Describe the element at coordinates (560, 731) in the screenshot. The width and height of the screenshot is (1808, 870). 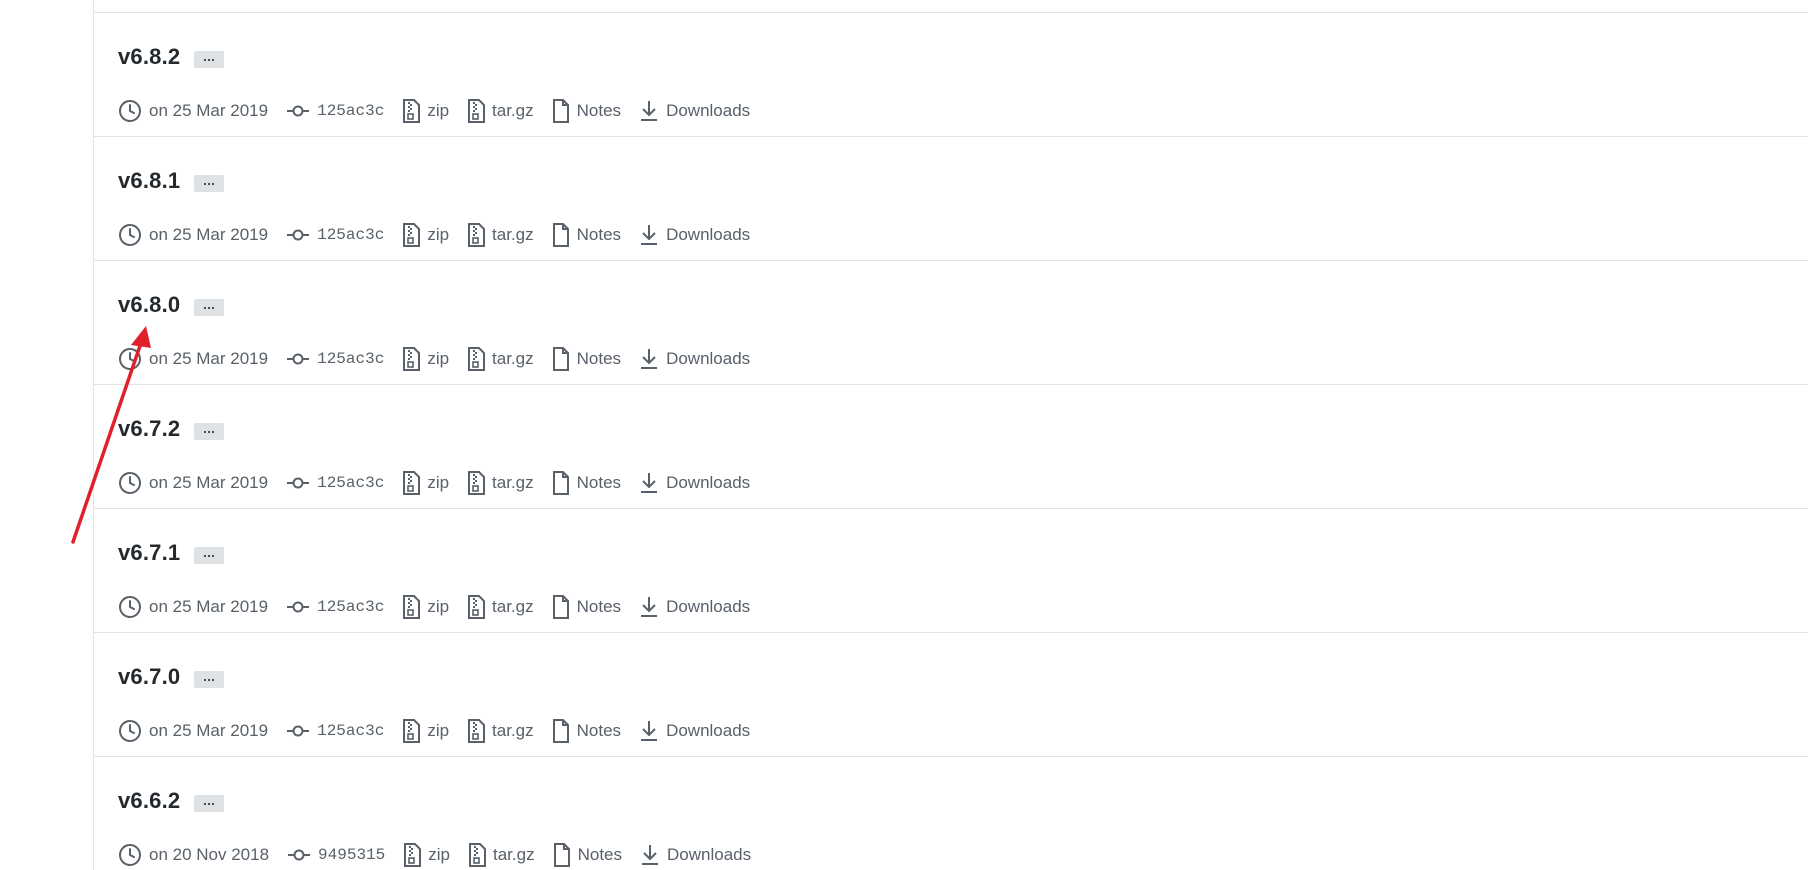
I see `file-icon` at that location.